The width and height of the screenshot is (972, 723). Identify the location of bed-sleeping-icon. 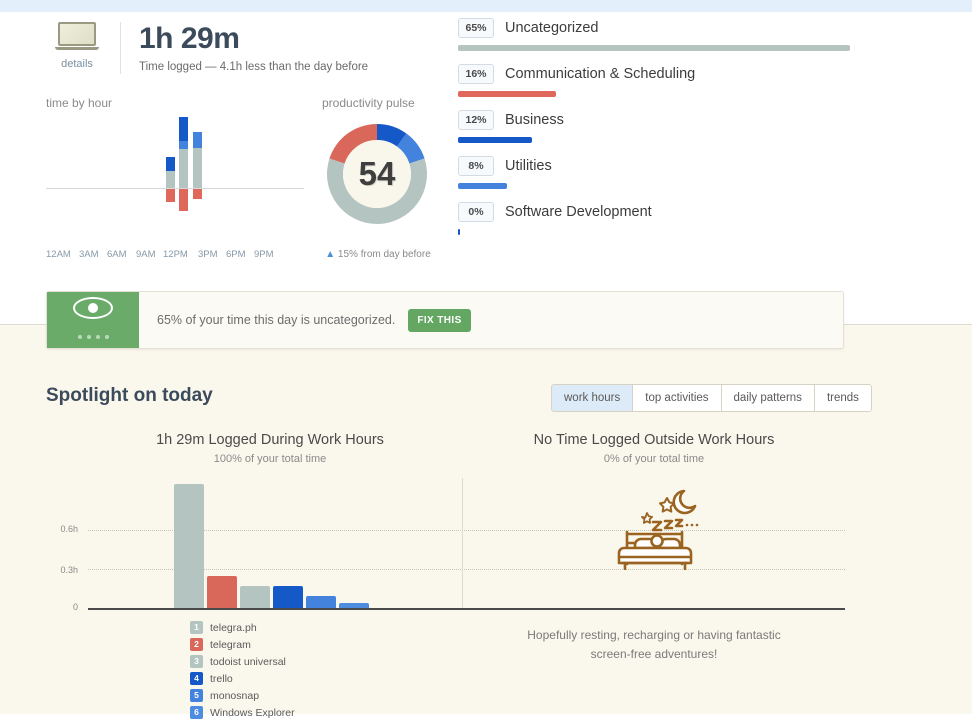
(662, 528).